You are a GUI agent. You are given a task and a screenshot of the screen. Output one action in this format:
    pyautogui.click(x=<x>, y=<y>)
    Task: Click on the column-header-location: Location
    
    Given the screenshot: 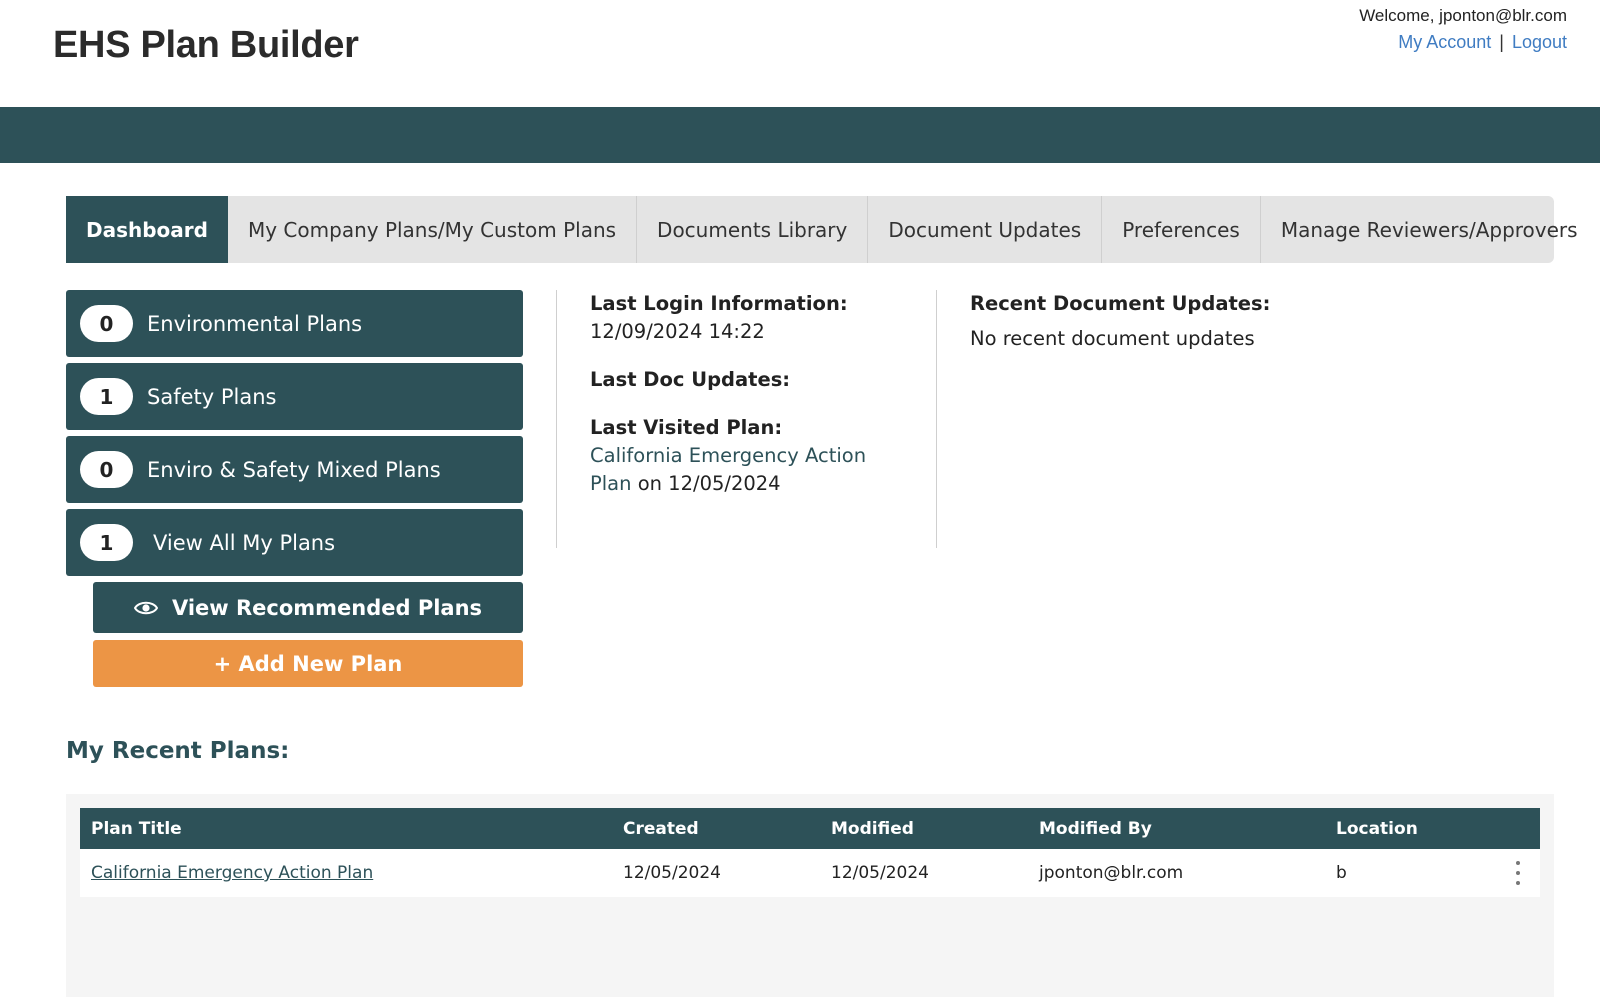 What is the action you would take?
    pyautogui.click(x=1377, y=828)
    